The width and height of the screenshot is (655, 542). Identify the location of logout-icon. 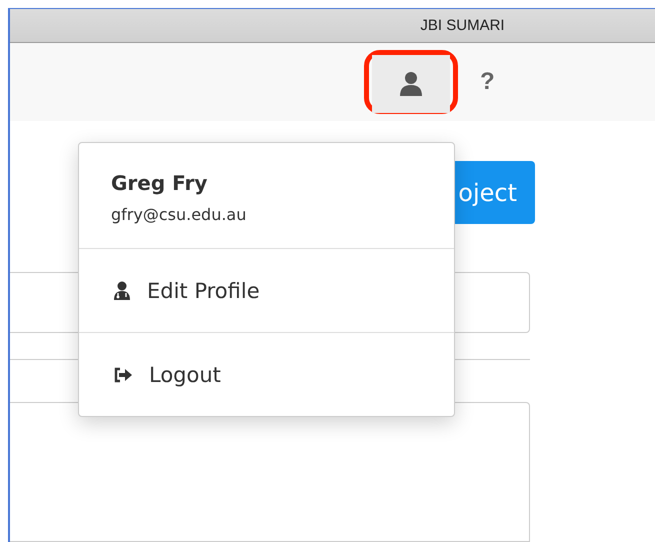
(123, 374).